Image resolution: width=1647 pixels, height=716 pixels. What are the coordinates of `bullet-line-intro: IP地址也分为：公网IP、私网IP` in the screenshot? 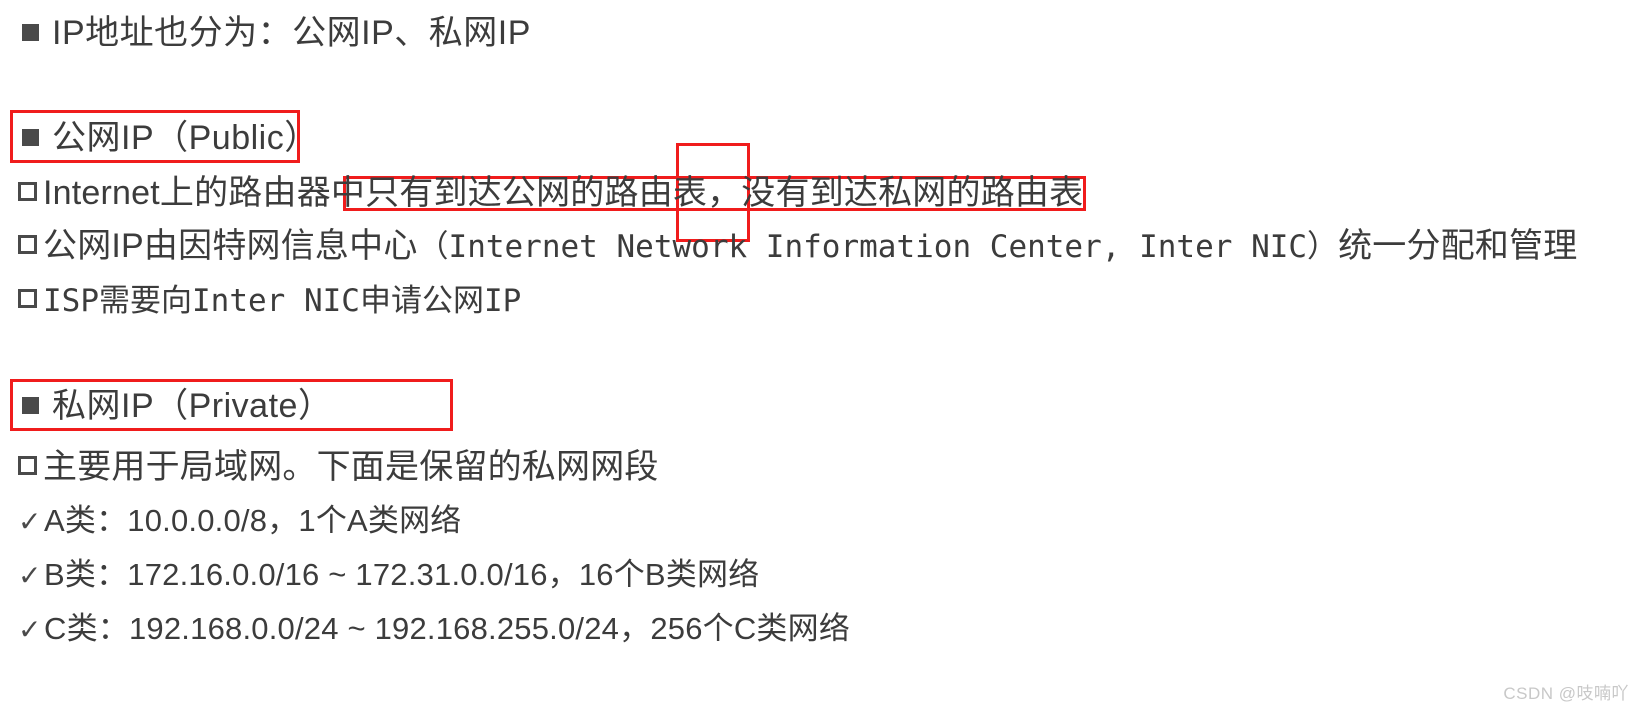 It's located at (276, 33).